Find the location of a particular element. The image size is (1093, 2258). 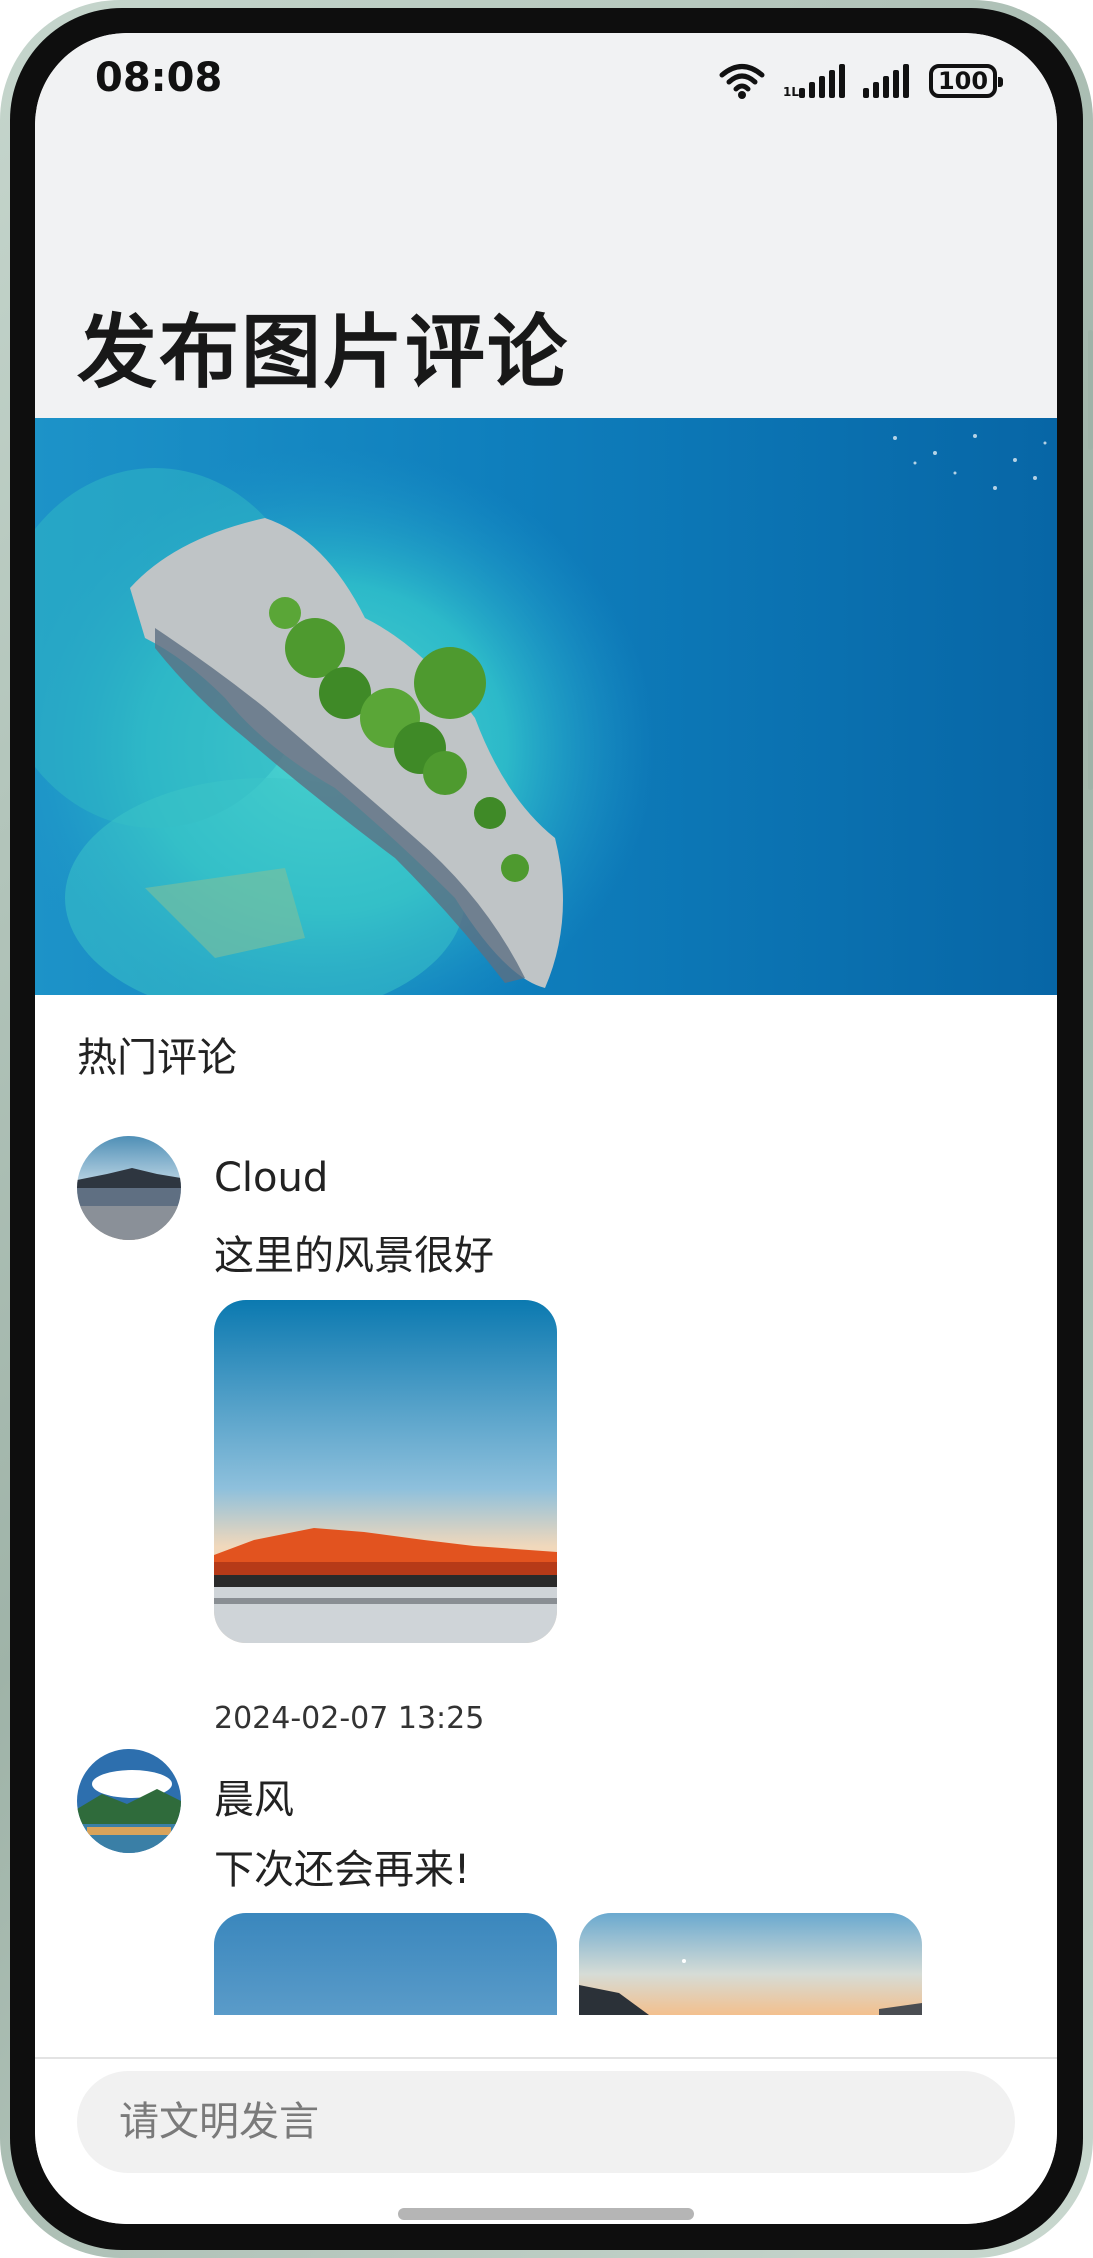

comment-input is located at coordinates (546, 2122).